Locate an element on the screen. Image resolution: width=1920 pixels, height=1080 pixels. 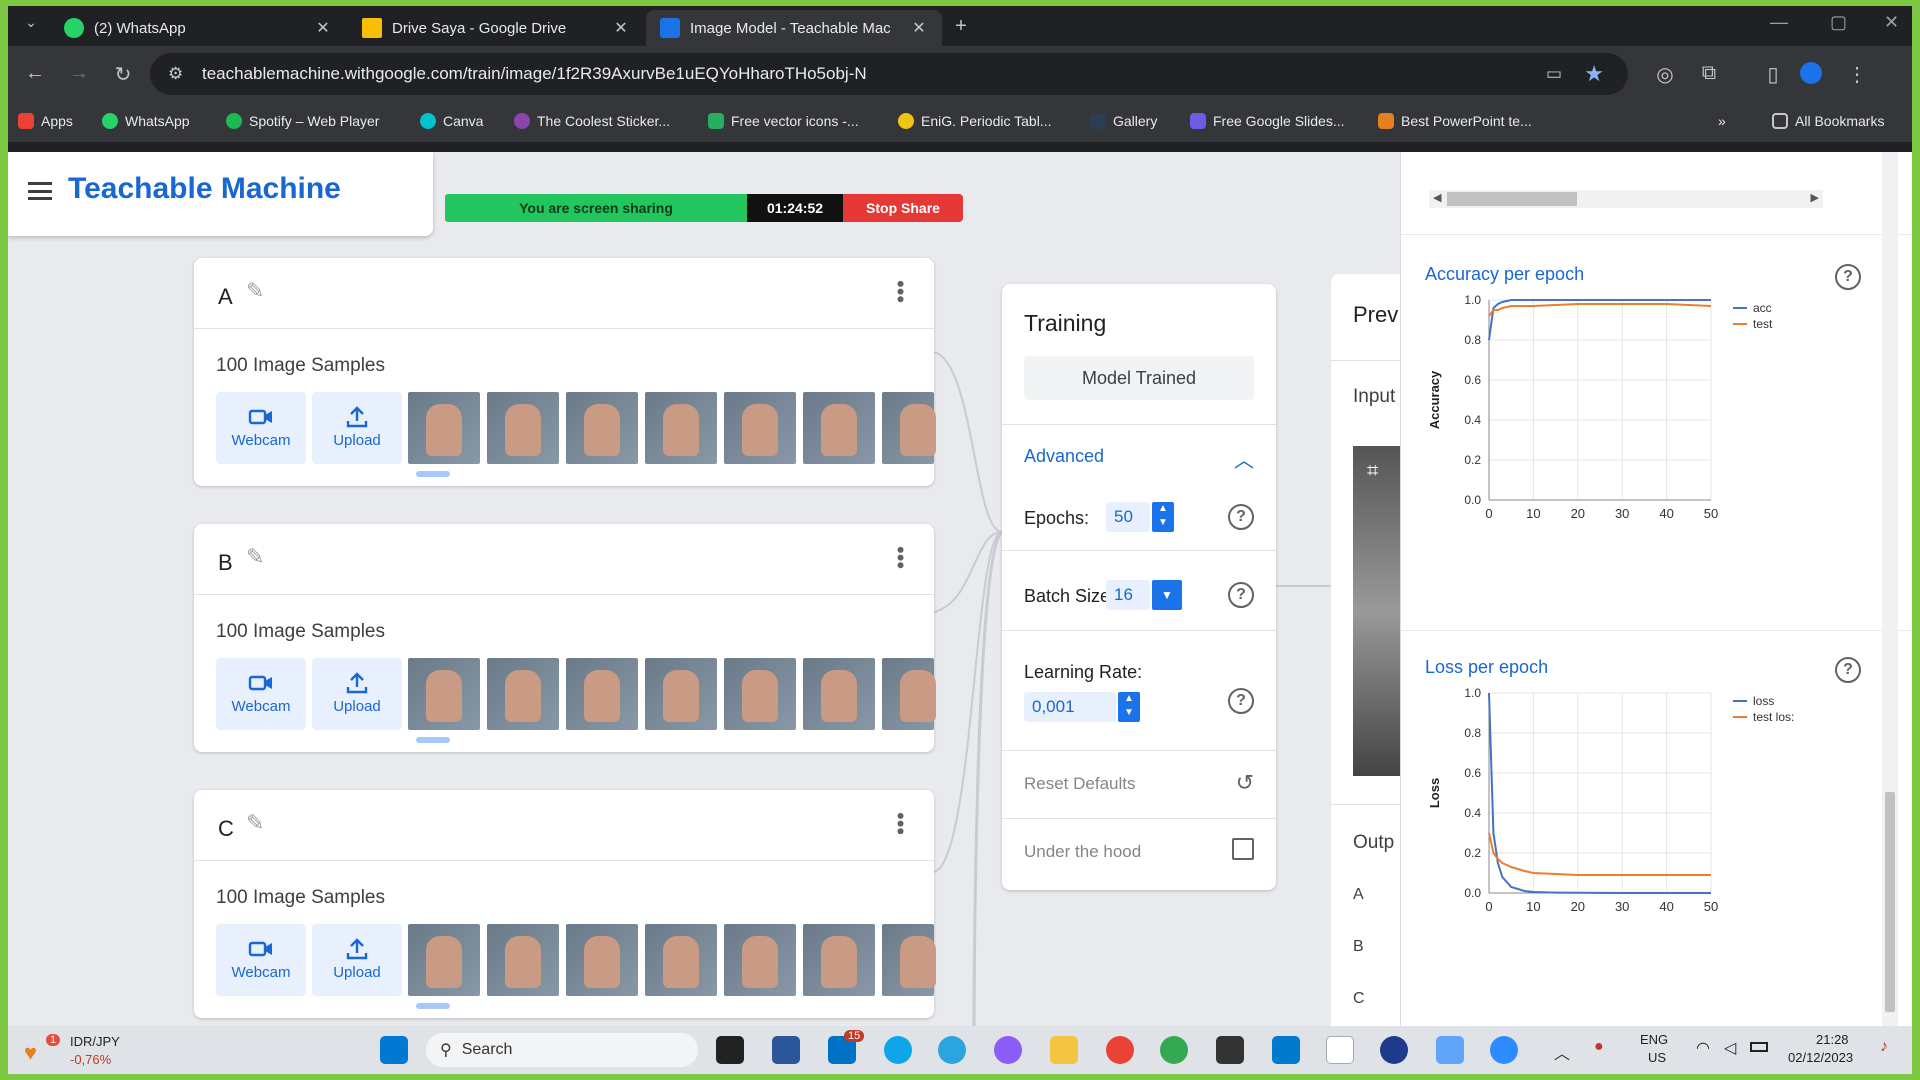
class-name: A is located at coordinates (225, 297).